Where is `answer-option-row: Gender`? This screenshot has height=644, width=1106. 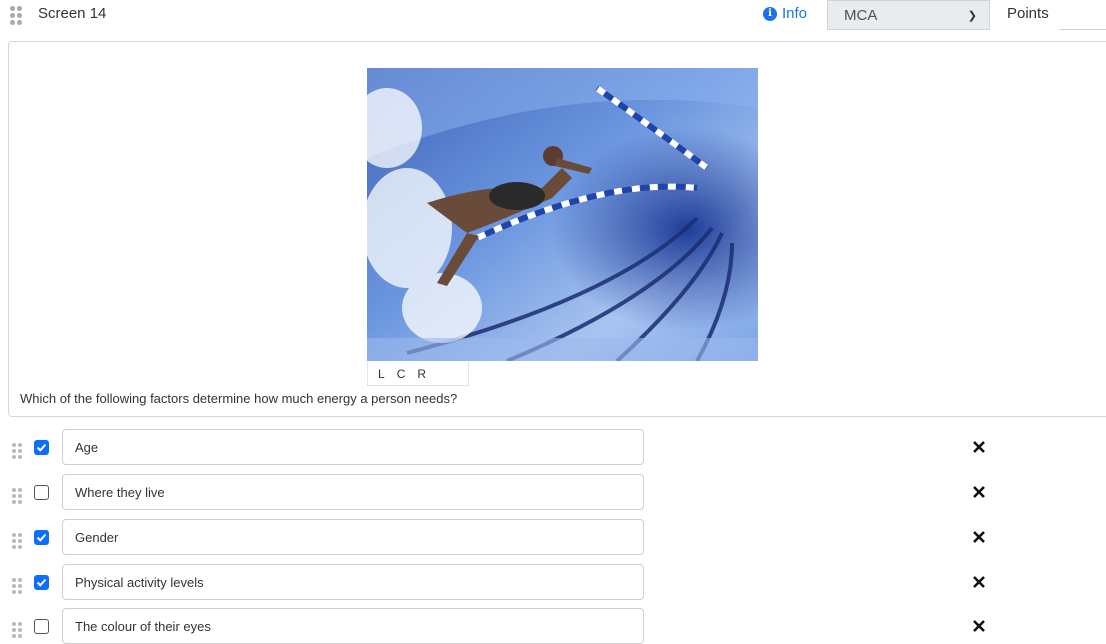
answer-option-row: Gender is located at coordinates (553, 537).